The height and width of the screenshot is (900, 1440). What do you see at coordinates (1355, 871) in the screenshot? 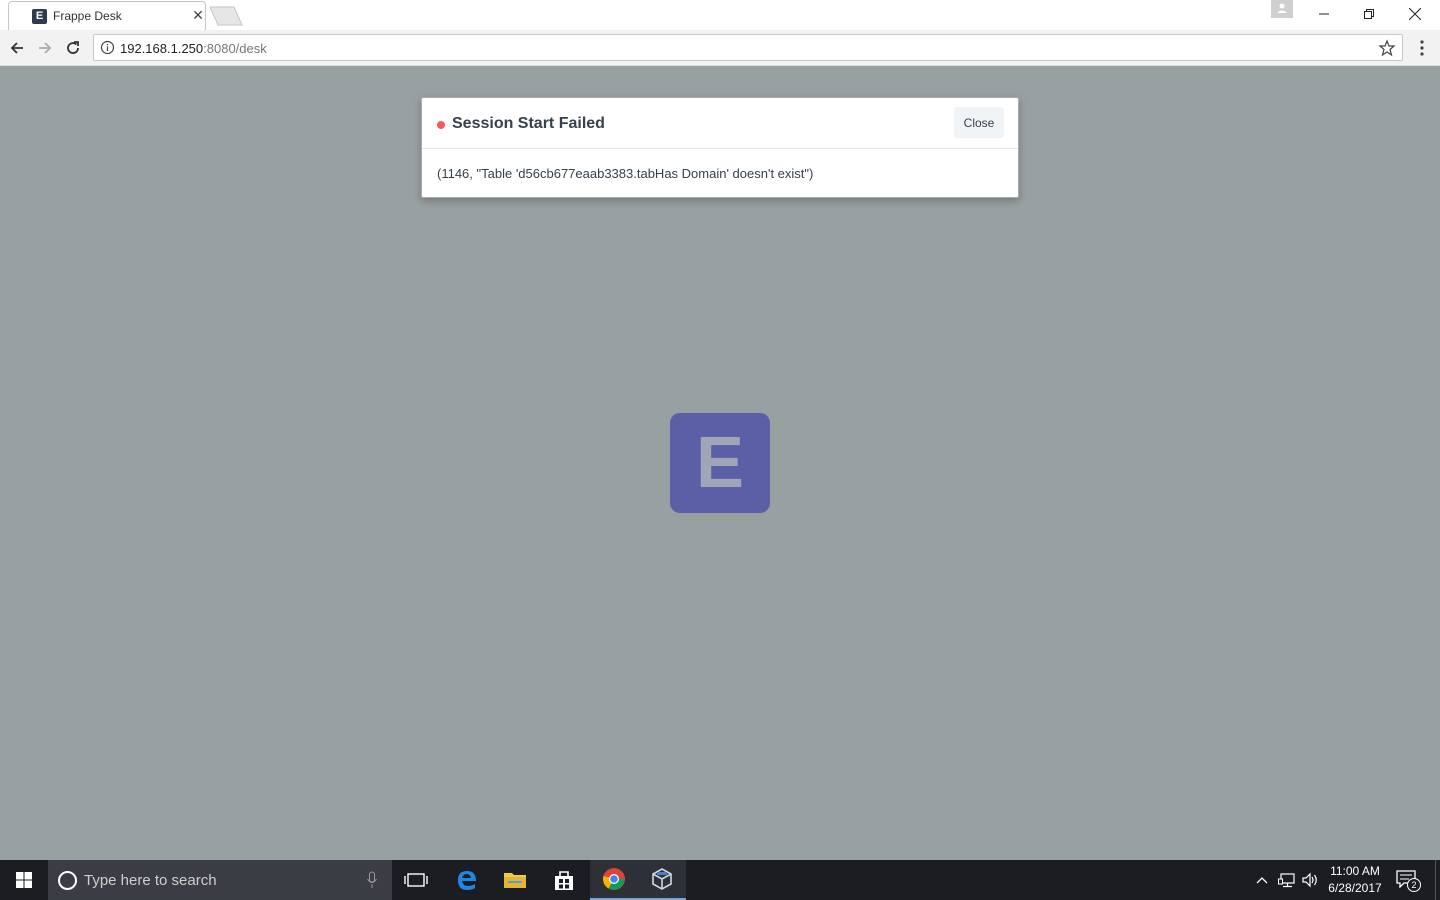
I see `clock-time: 11:00 AM` at bounding box center [1355, 871].